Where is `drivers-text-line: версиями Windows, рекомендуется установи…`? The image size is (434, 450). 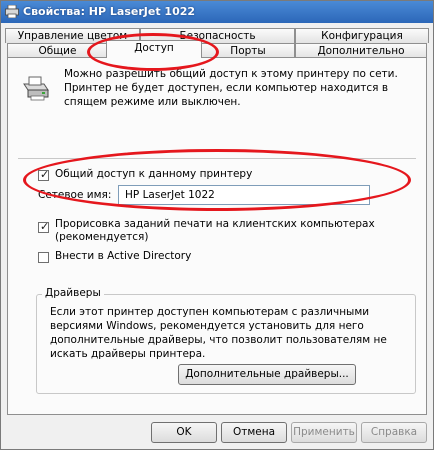 drivers-text-line: версиями Windows, рекомендуется установи… is located at coordinates (207, 326).